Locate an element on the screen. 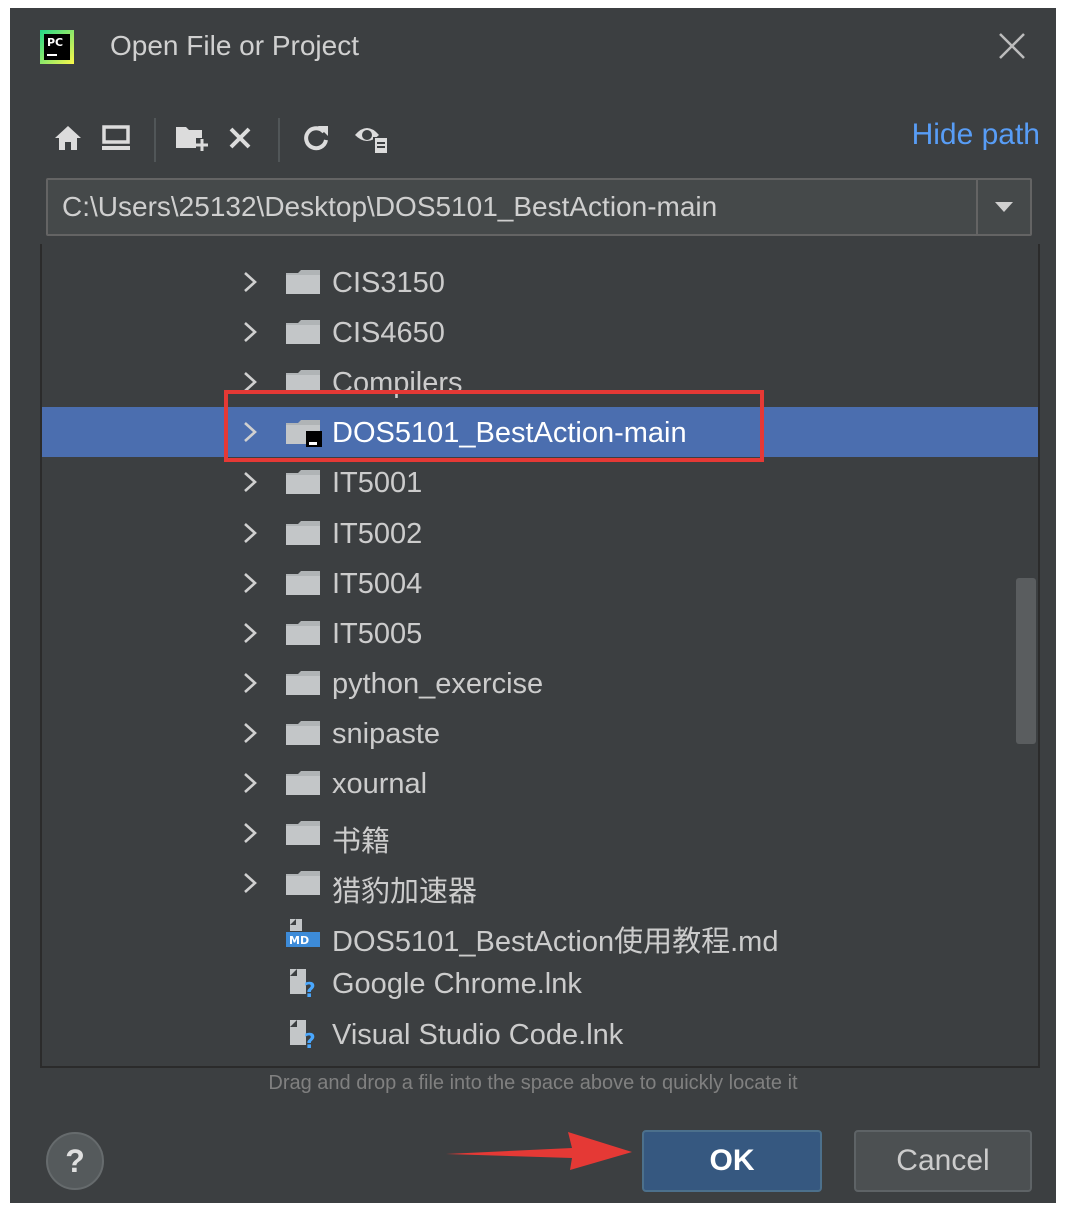 This screenshot has width=1066, height=1213. tree-row-label: DOS5101_BestAction使用教程.md is located at coordinates (555, 942).